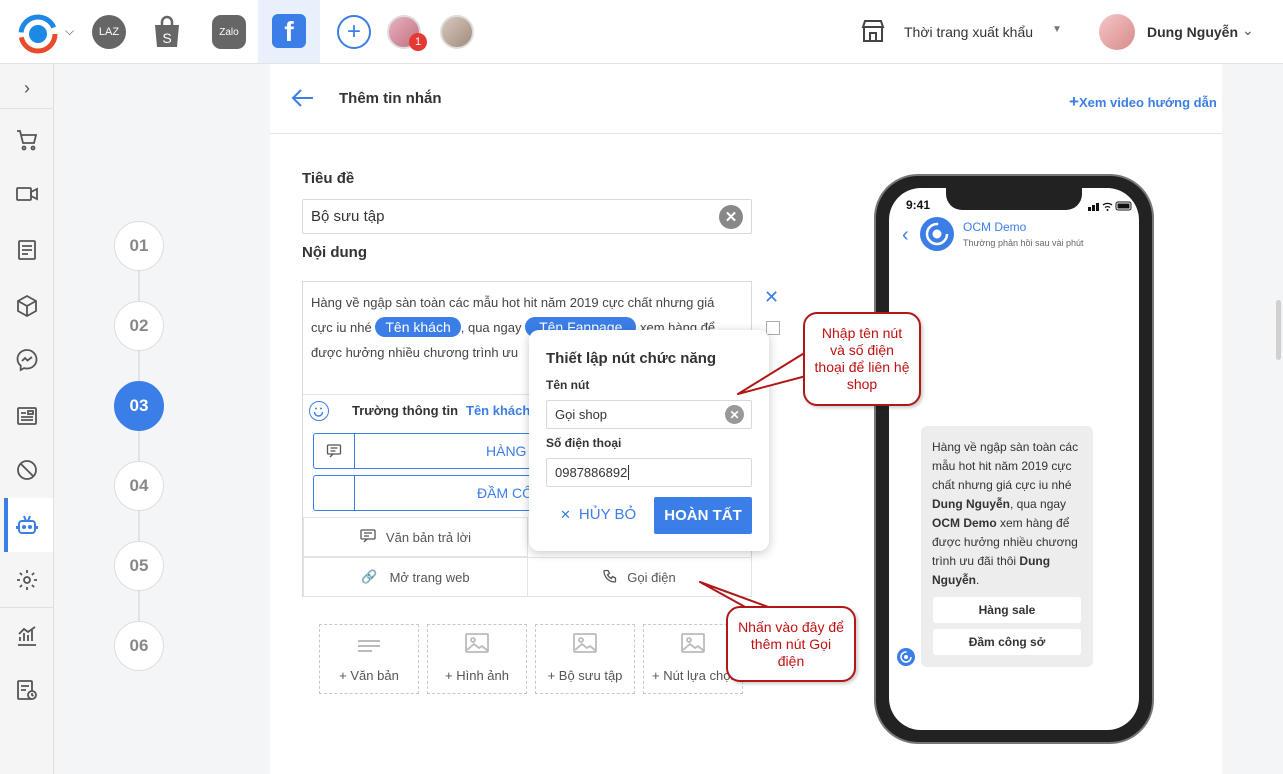 The image size is (1283, 774). Describe the element at coordinates (791, 644) in the screenshot. I see `callout-add-call-button: Nhấn vào đây để thêm nút Gọi điện` at that location.